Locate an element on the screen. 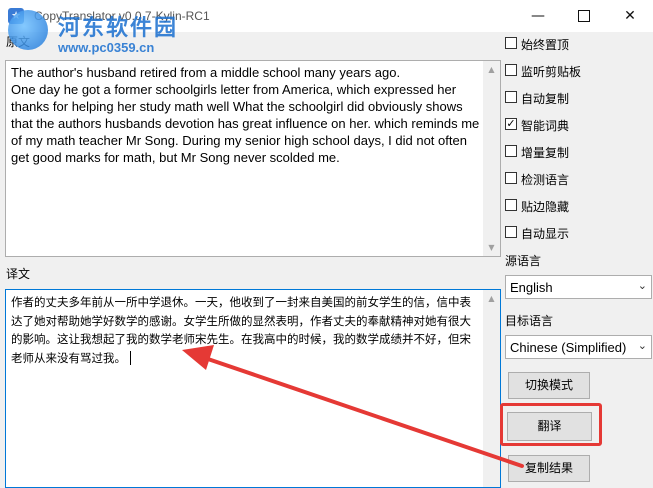 The image size is (653, 488). arrow-head is located at coordinates (198, 357).